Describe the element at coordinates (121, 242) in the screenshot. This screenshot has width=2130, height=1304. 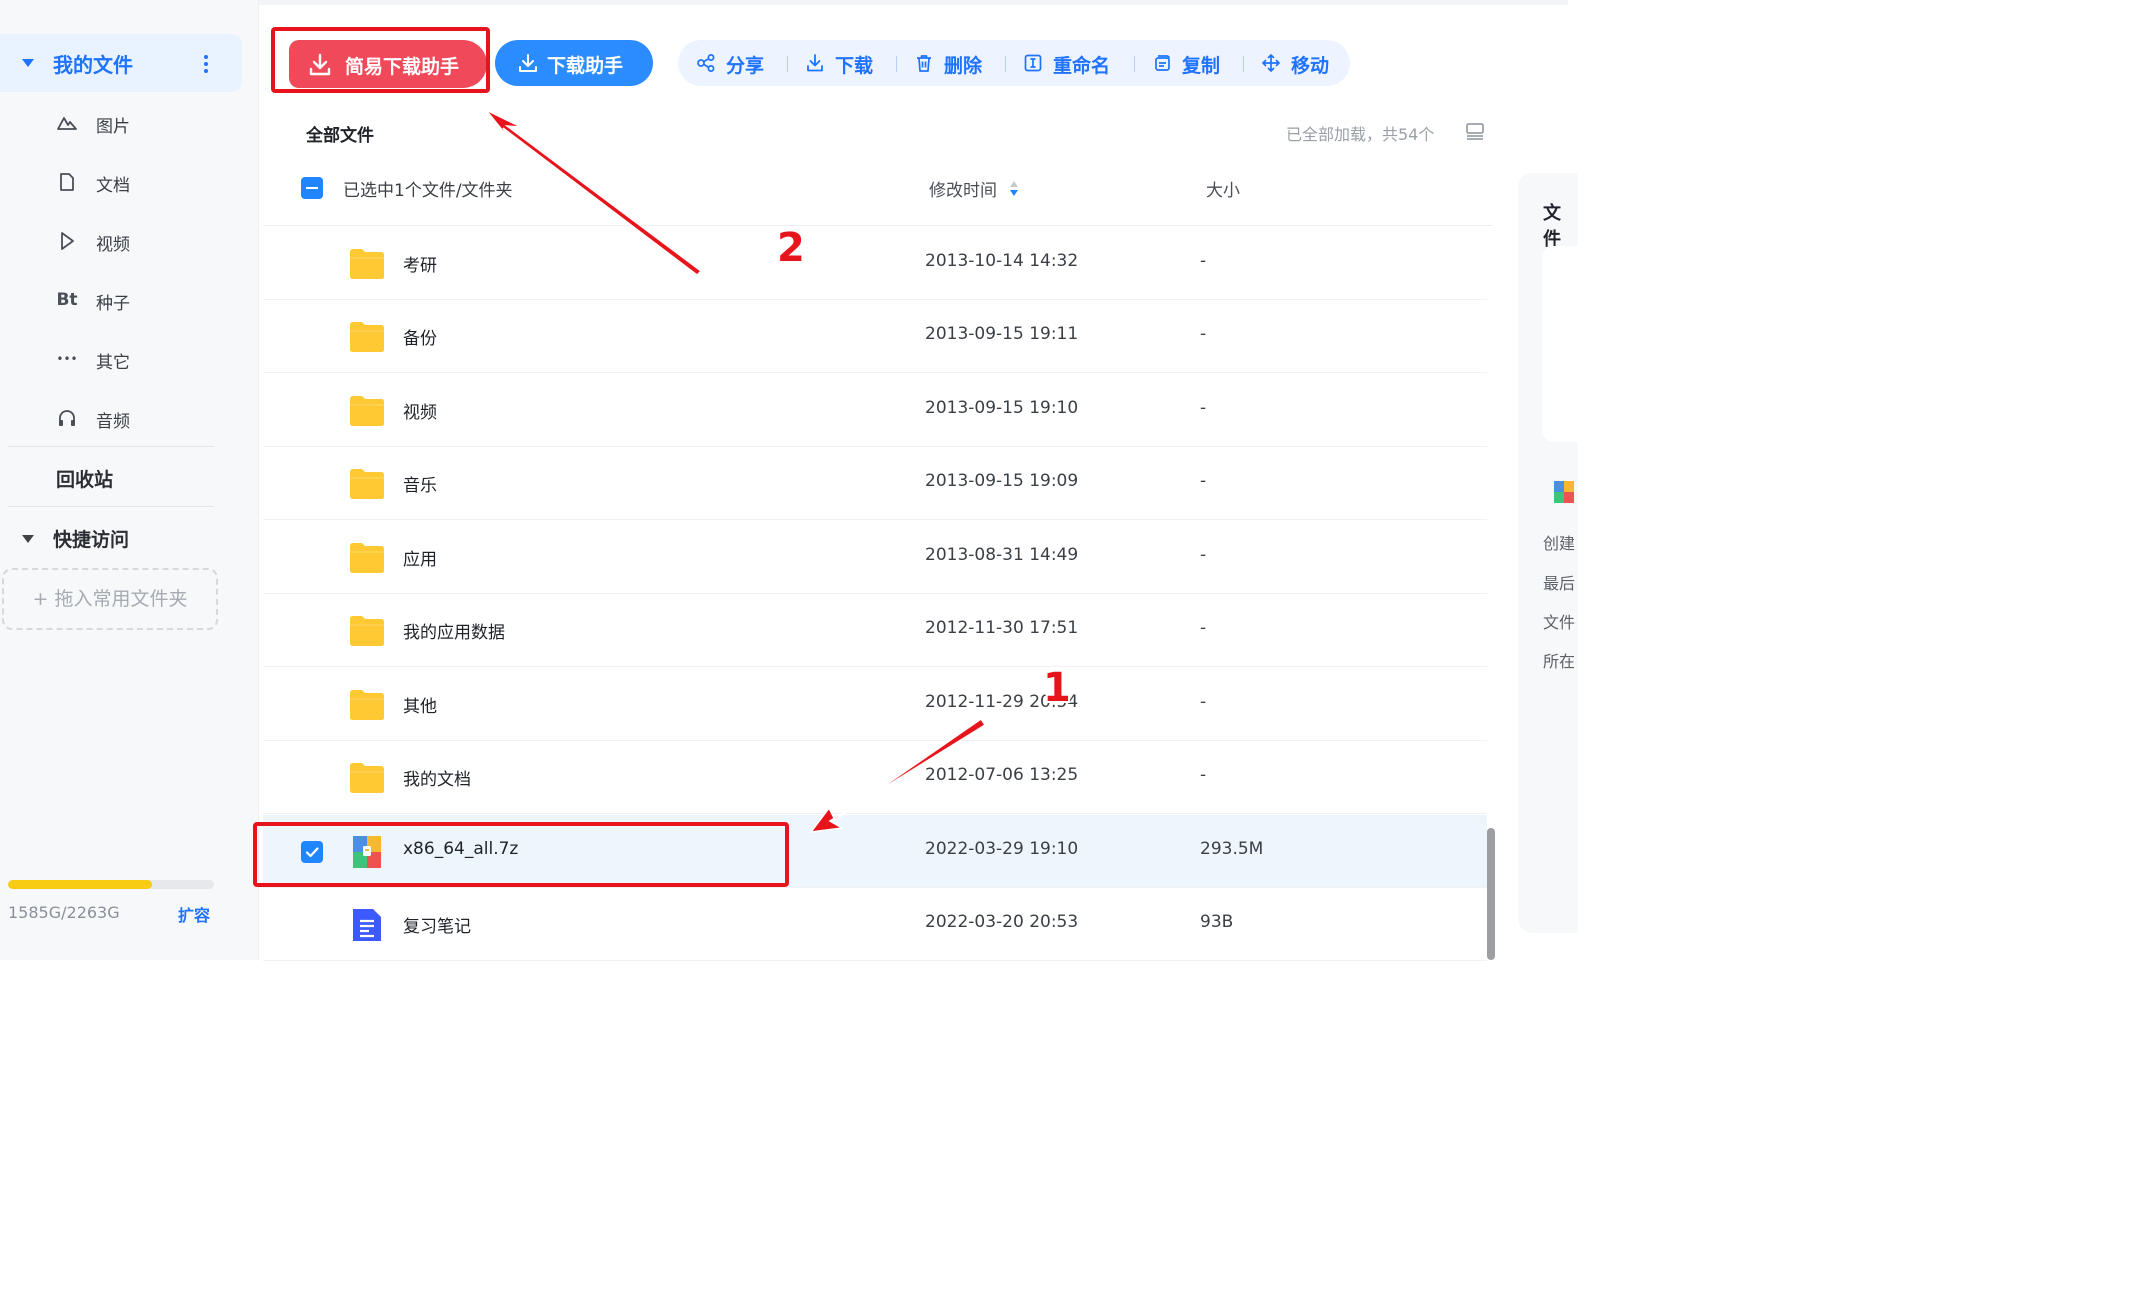
I see `sidebar-item-videos: 视频` at that location.